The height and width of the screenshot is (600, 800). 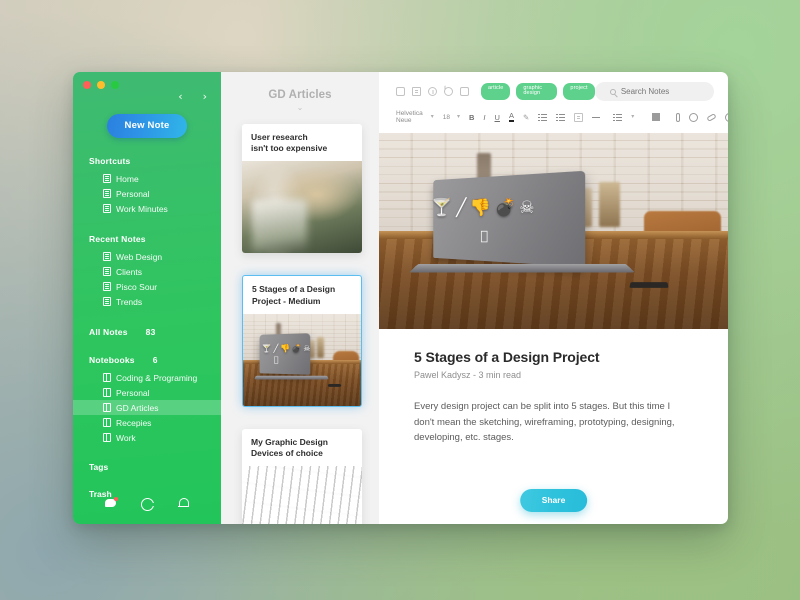 I want to click on font-size-stepper-icon: ▾, so click(x=458, y=117).